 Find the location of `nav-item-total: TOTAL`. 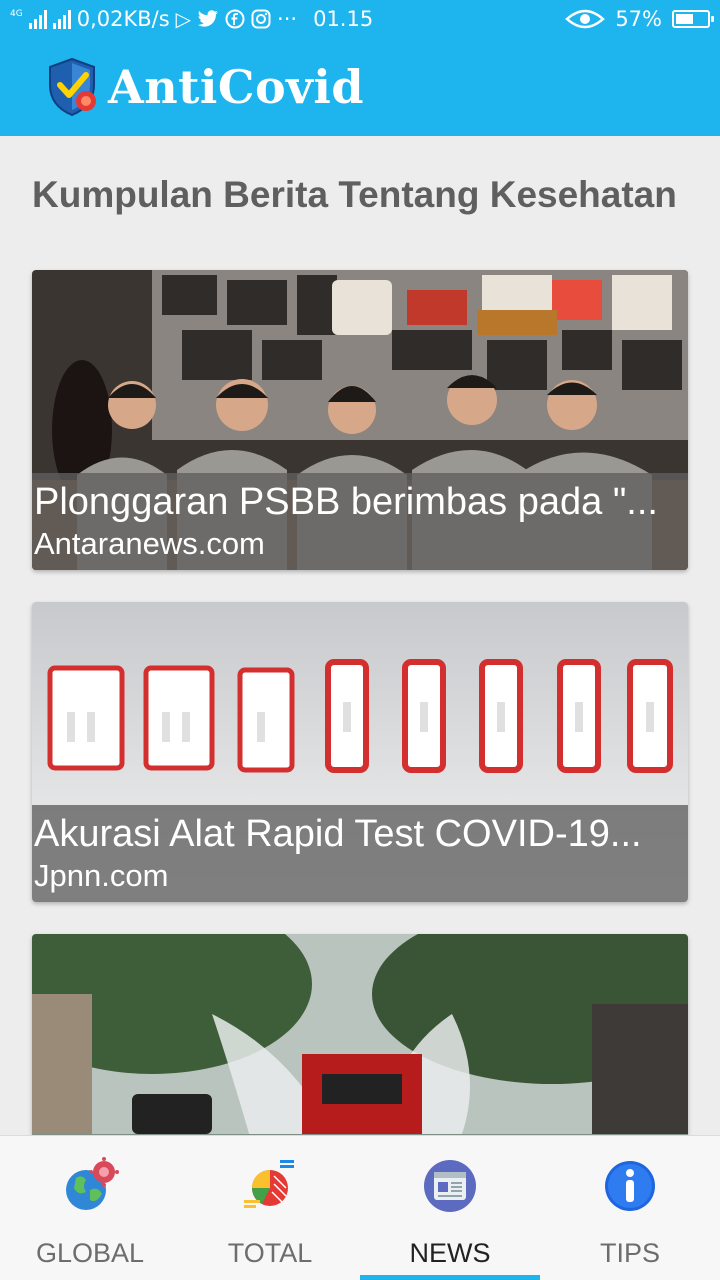

nav-item-total: TOTAL is located at coordinates (270, 1208).